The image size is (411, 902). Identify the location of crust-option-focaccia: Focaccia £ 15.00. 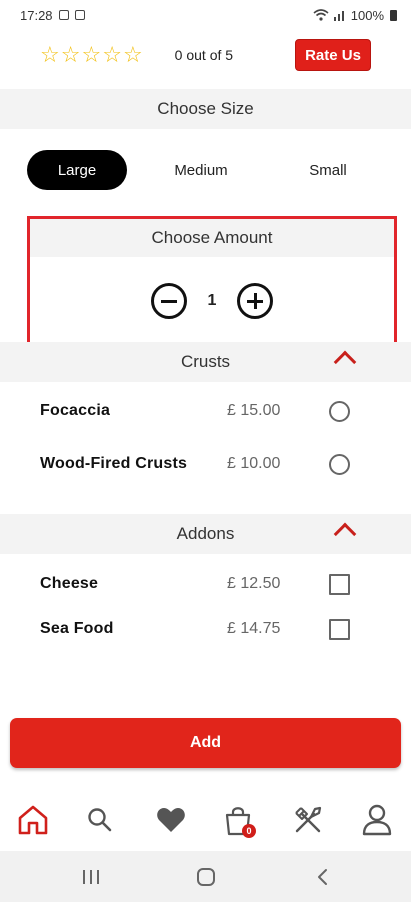
(205, 411).